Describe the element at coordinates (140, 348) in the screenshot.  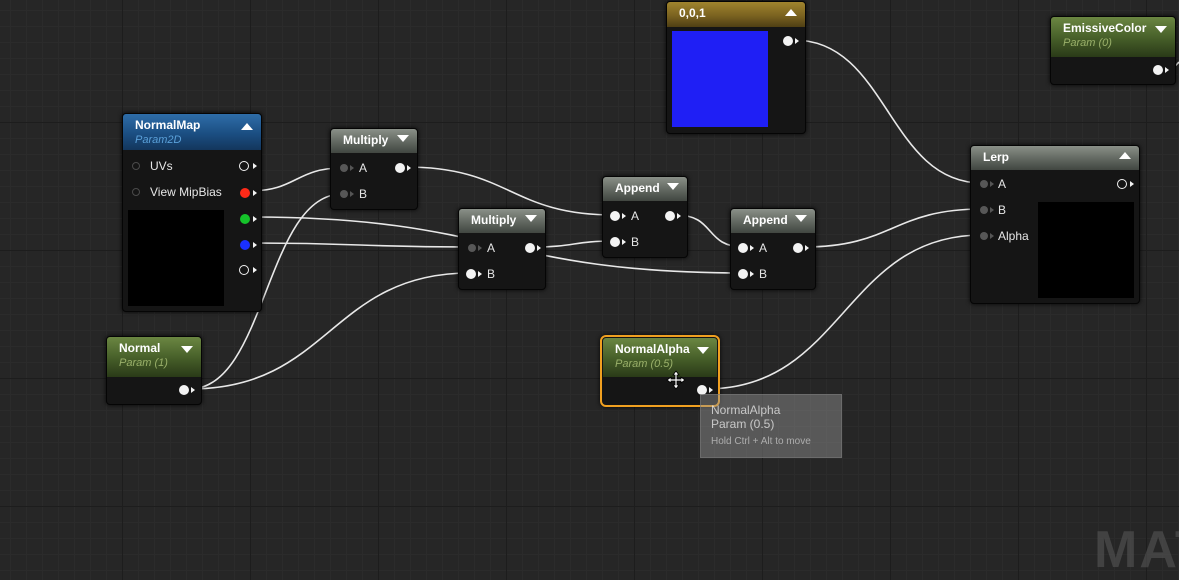
I see `node-title: Normal` at that location.